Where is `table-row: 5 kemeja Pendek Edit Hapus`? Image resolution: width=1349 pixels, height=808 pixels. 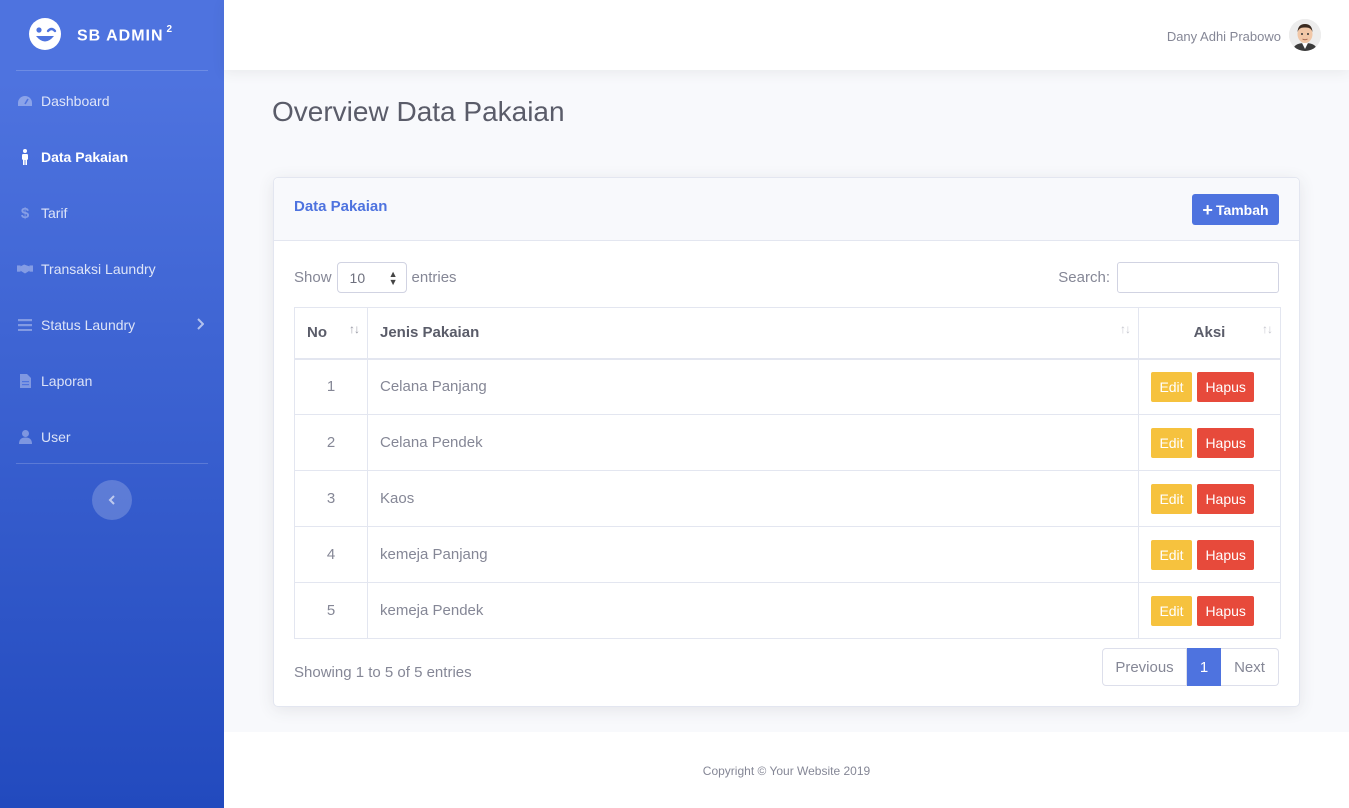
table-row: 5 kemeja Pendek Edit Hapus is located at coordinates (787, 610).